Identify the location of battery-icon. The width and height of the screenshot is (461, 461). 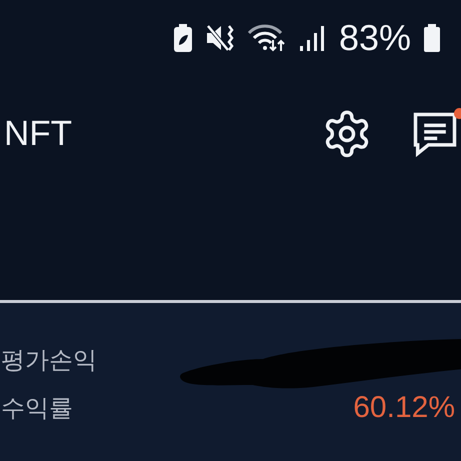
(432, 38).